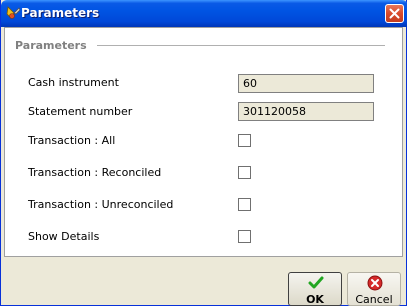  What do you see at coordinates (244, 204) in the screenshot?
I see `transaction-unreconciled-checkbox` at bounding box center [244, 204].